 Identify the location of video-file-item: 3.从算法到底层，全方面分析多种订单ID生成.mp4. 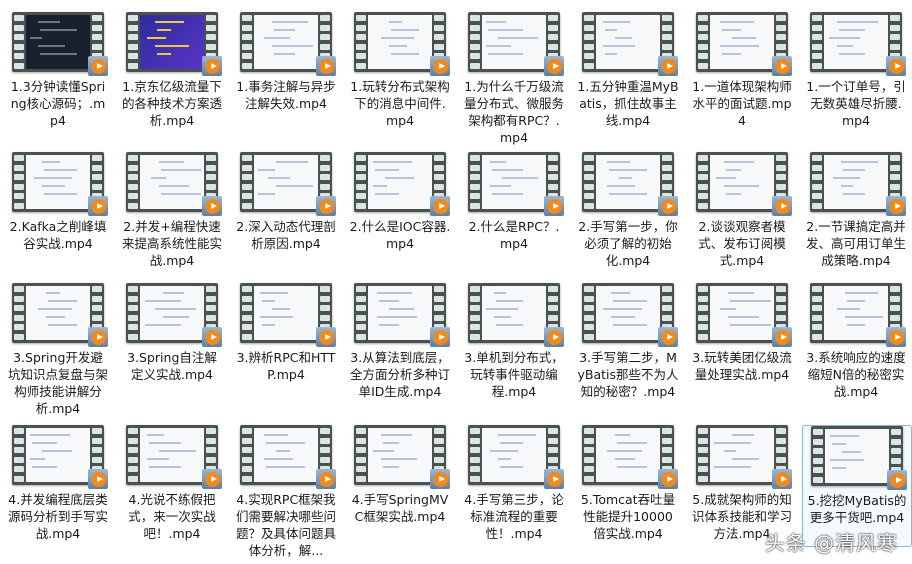
(400, 341).